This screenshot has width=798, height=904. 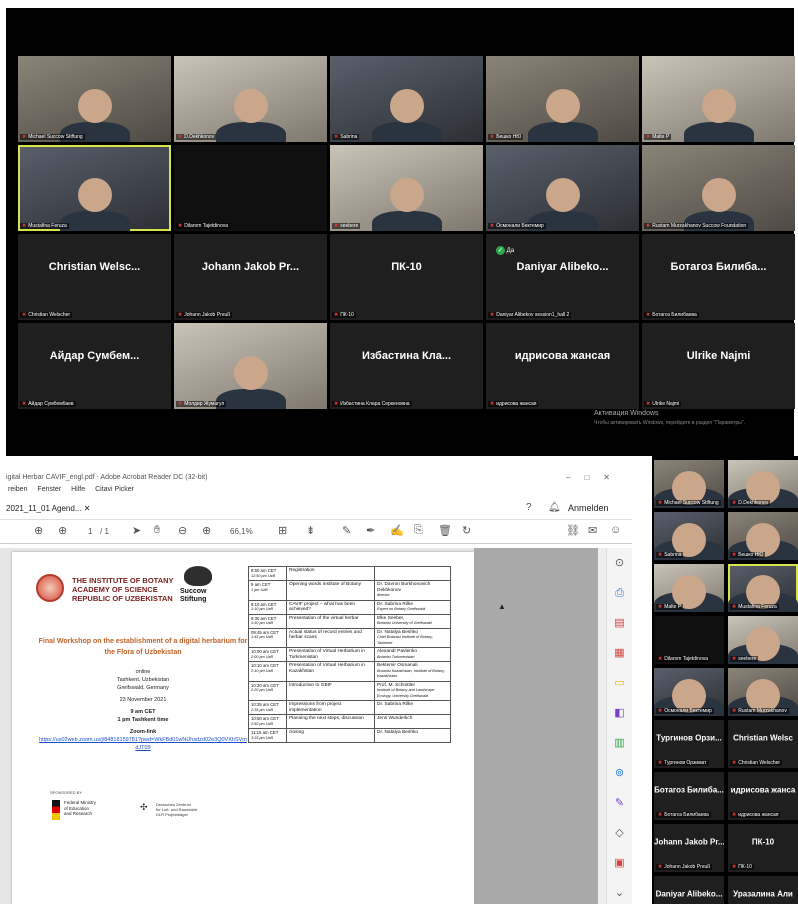 I want to click on side-participant-tile: ✖ D.Dekhkonov, so click(x=763, y=484).